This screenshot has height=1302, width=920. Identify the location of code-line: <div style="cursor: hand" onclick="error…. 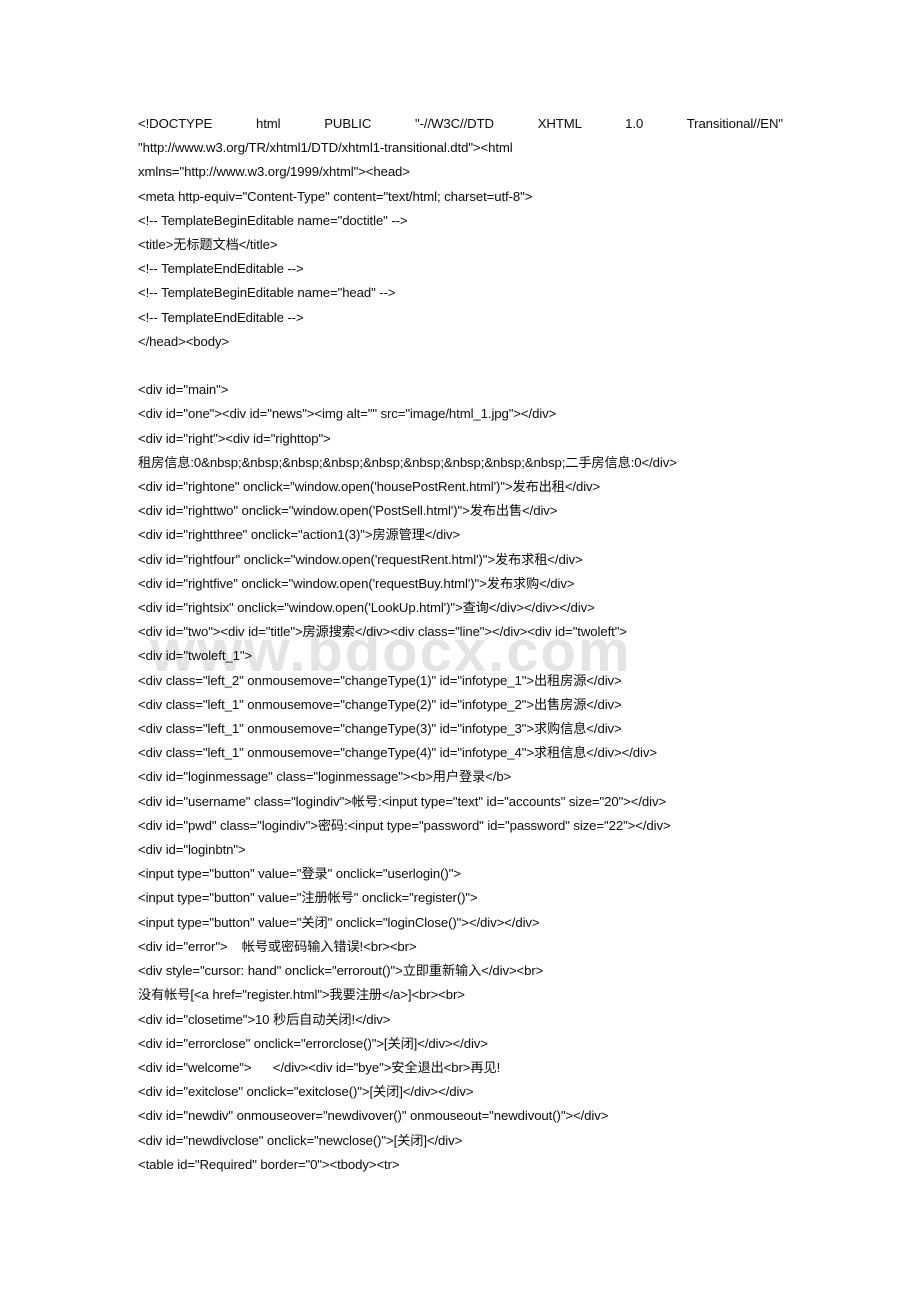
(341, 971).